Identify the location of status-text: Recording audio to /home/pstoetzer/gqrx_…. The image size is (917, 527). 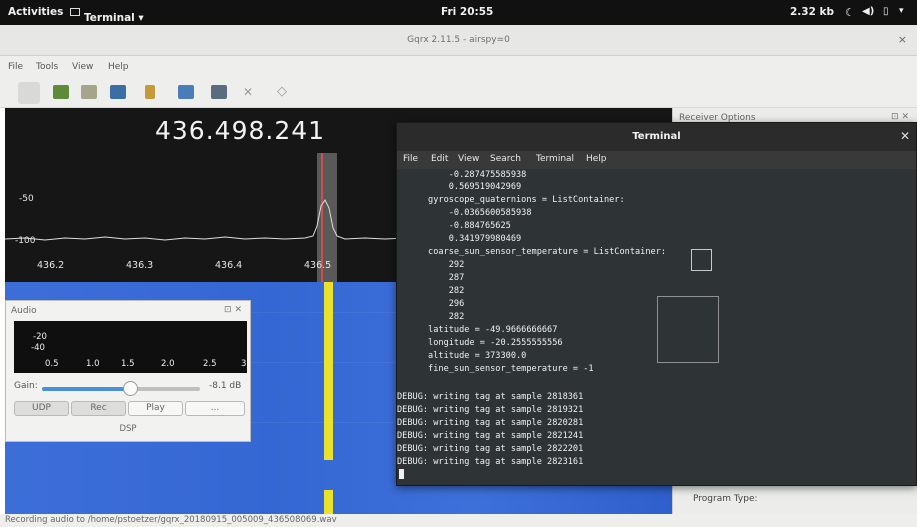
(171, 520).